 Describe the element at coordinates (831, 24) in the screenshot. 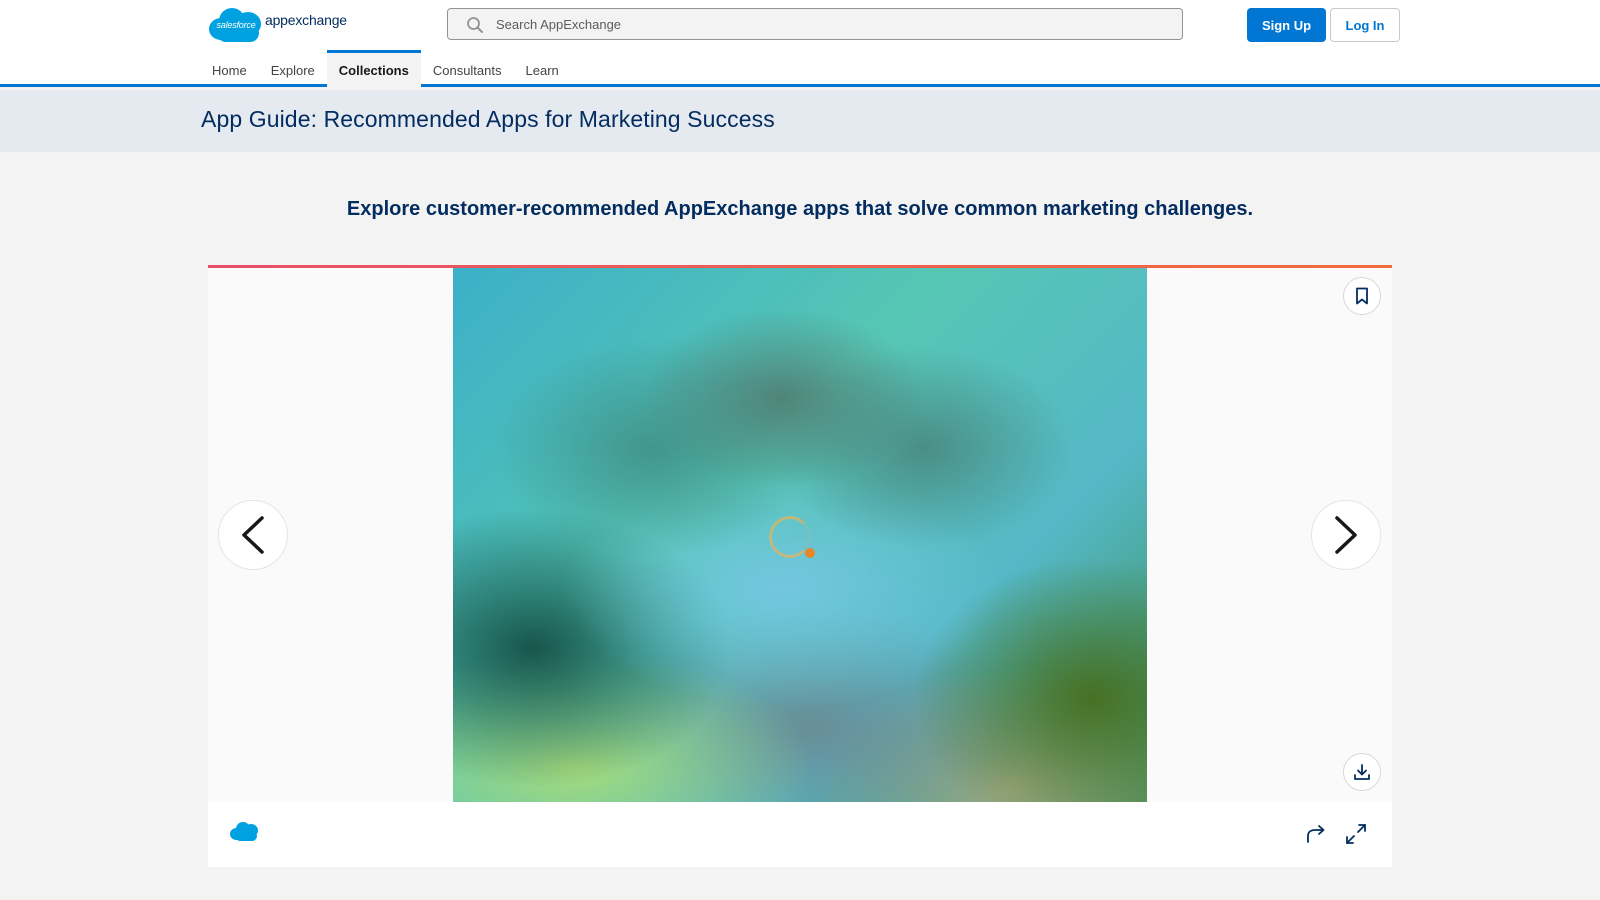

I see `search-input` at that location.